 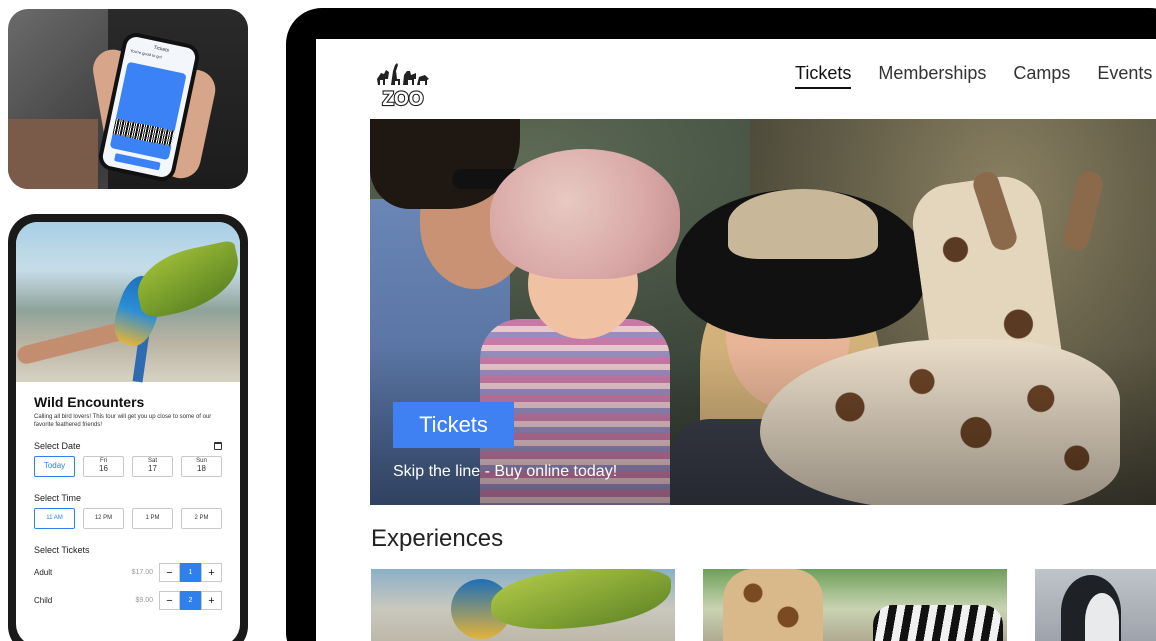 I want to click on hero-girl-hat, so click(x=585, y=214).